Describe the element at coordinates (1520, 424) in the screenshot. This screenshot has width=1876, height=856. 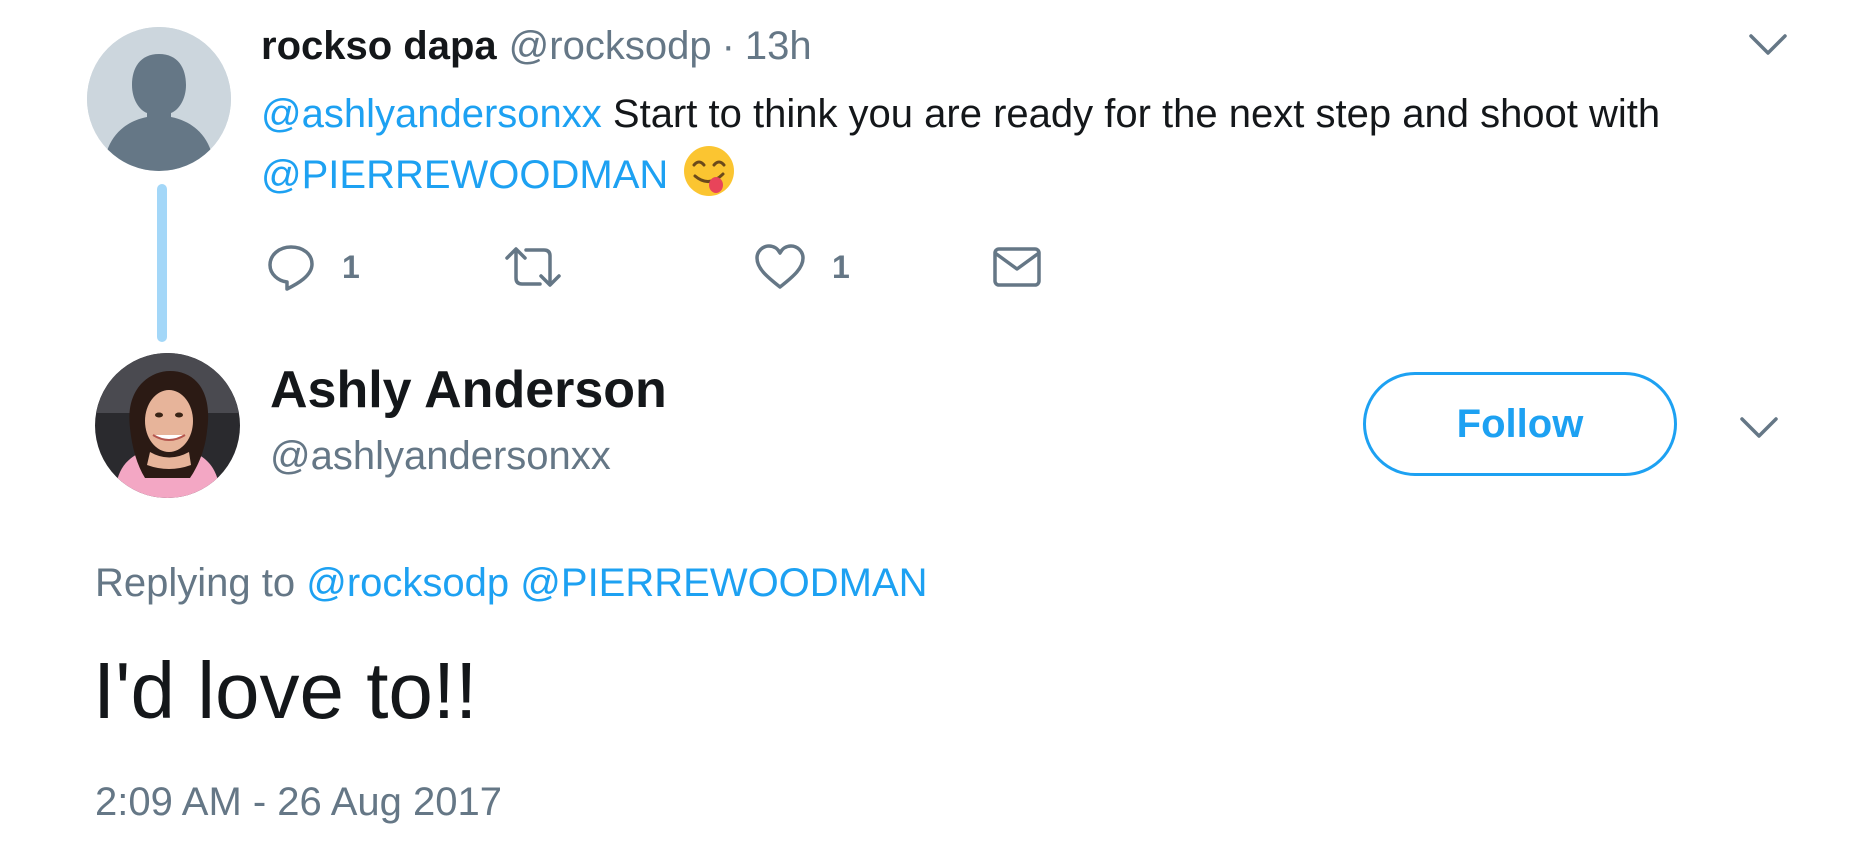
I see `follow-button: Follow` at that location.